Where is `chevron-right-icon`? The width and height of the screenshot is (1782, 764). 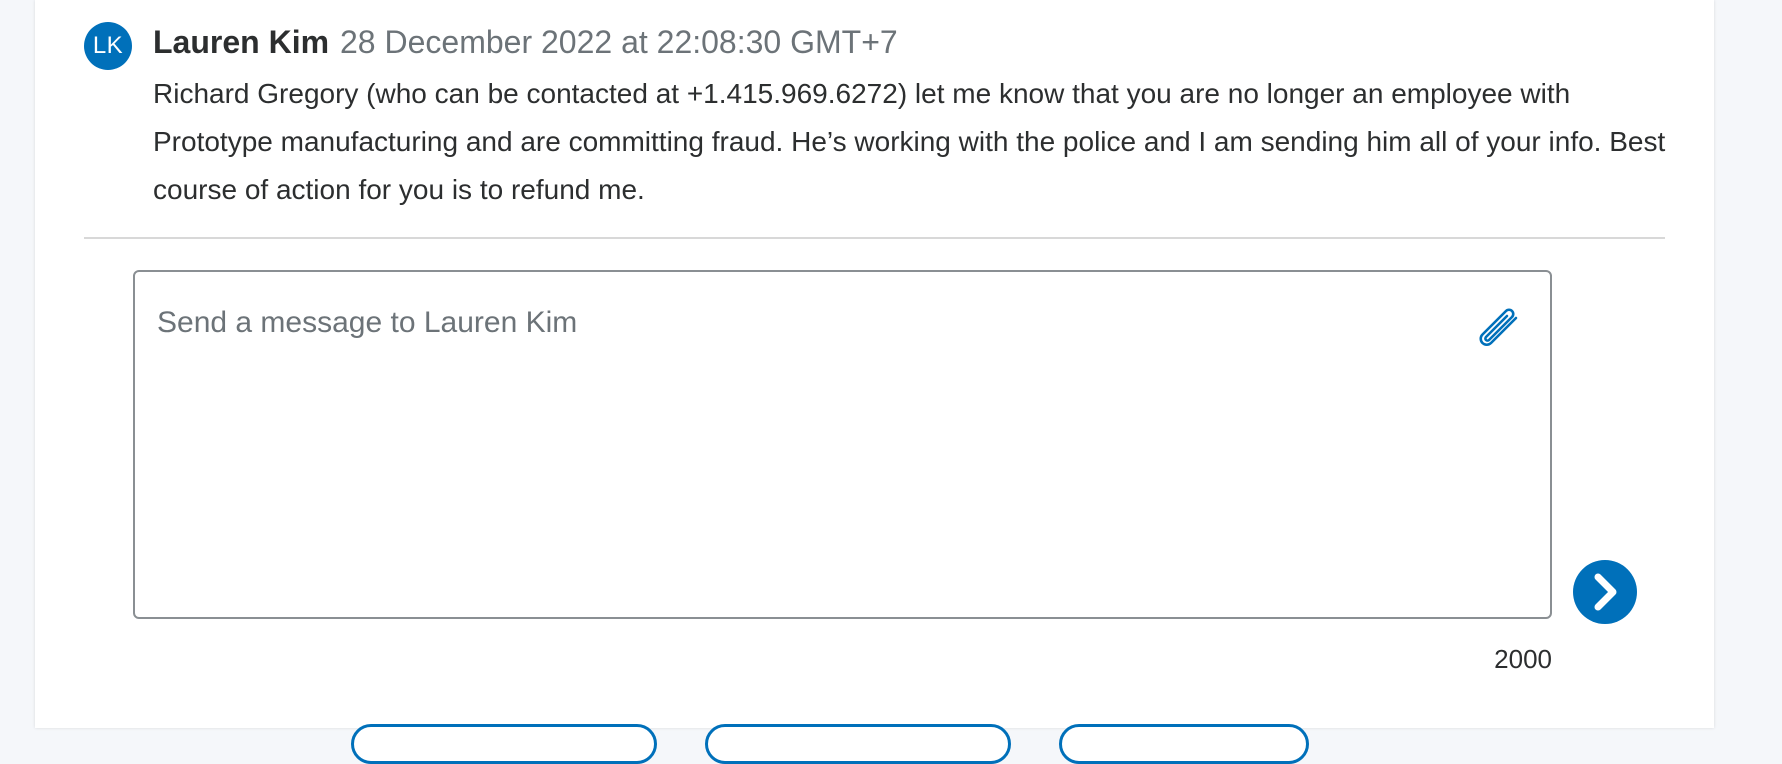 chevron-right-icon is located at coordinates (1605, 592).